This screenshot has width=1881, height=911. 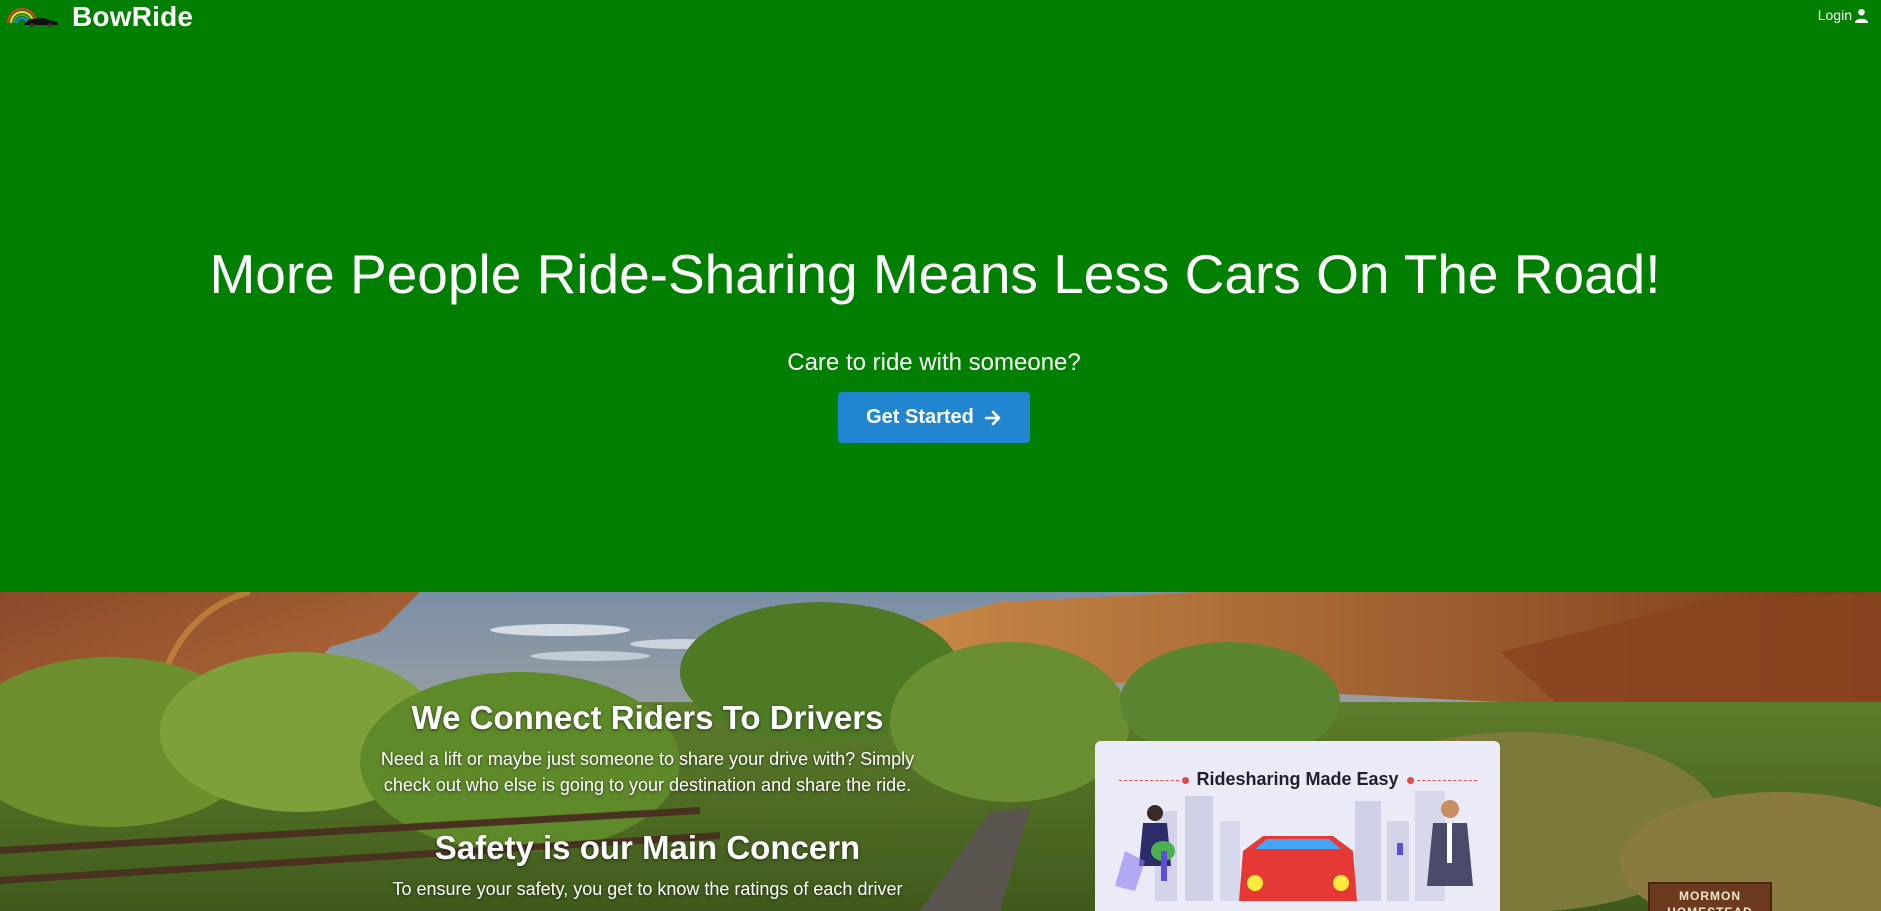 What do you see at coordinates (647, 717) in the screenshot?
I see `feature-heading: We Connect Riders To Drivers` at bounding box center [647, 717].